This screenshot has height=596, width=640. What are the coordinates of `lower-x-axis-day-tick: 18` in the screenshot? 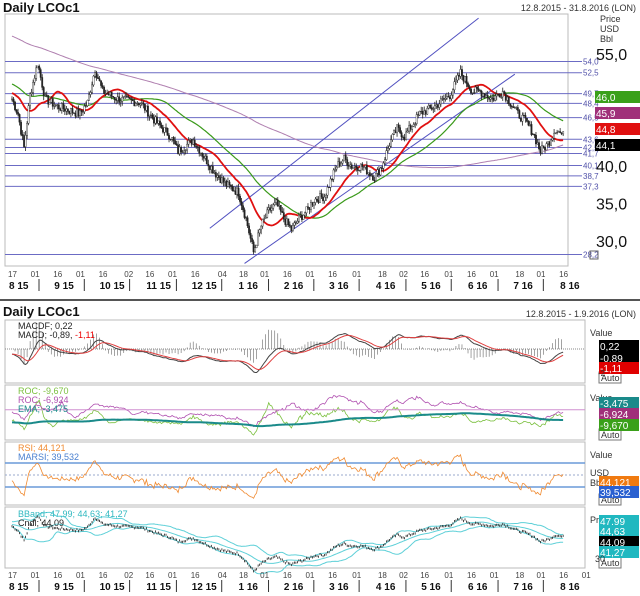 It's located at (243, 575).